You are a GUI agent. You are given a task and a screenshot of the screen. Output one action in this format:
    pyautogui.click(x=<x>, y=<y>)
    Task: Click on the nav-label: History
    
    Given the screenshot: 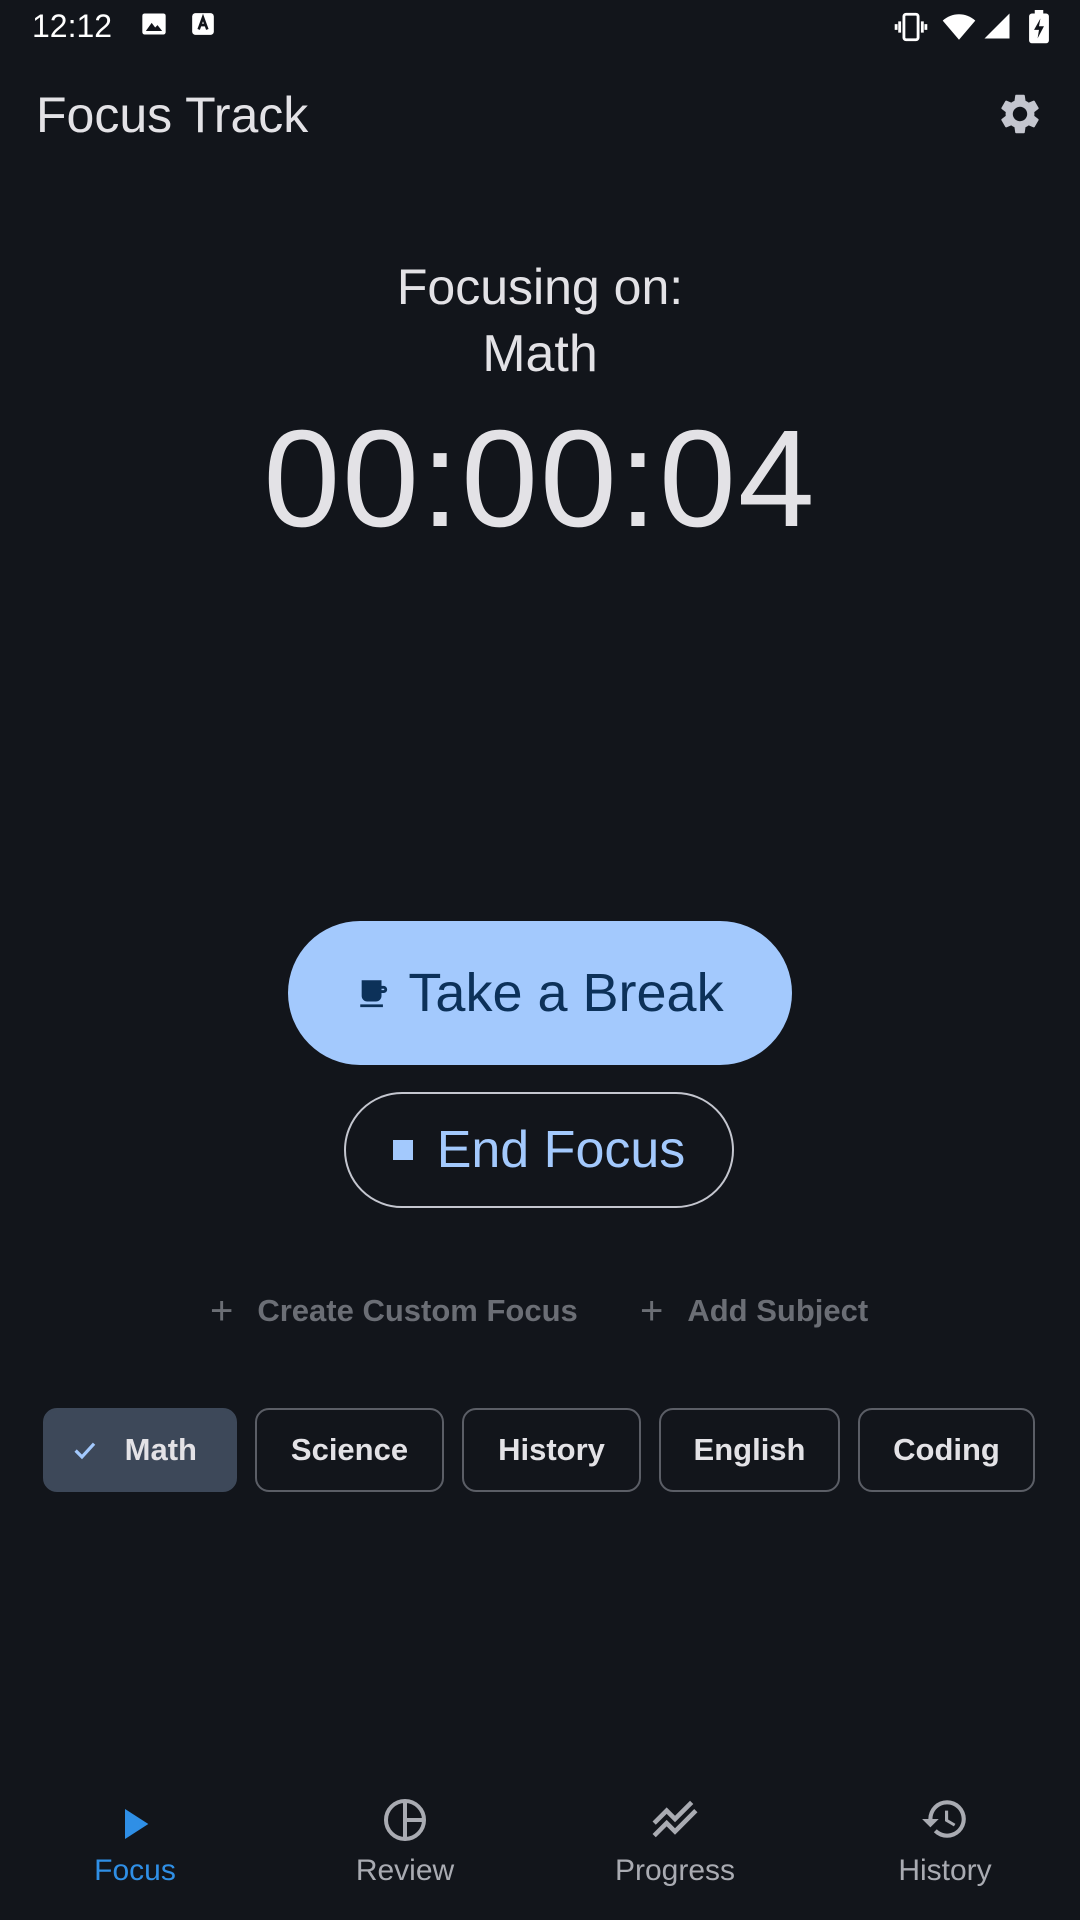 What is the action you would take?
    pyautogui.click(x=945, y=1870)
    